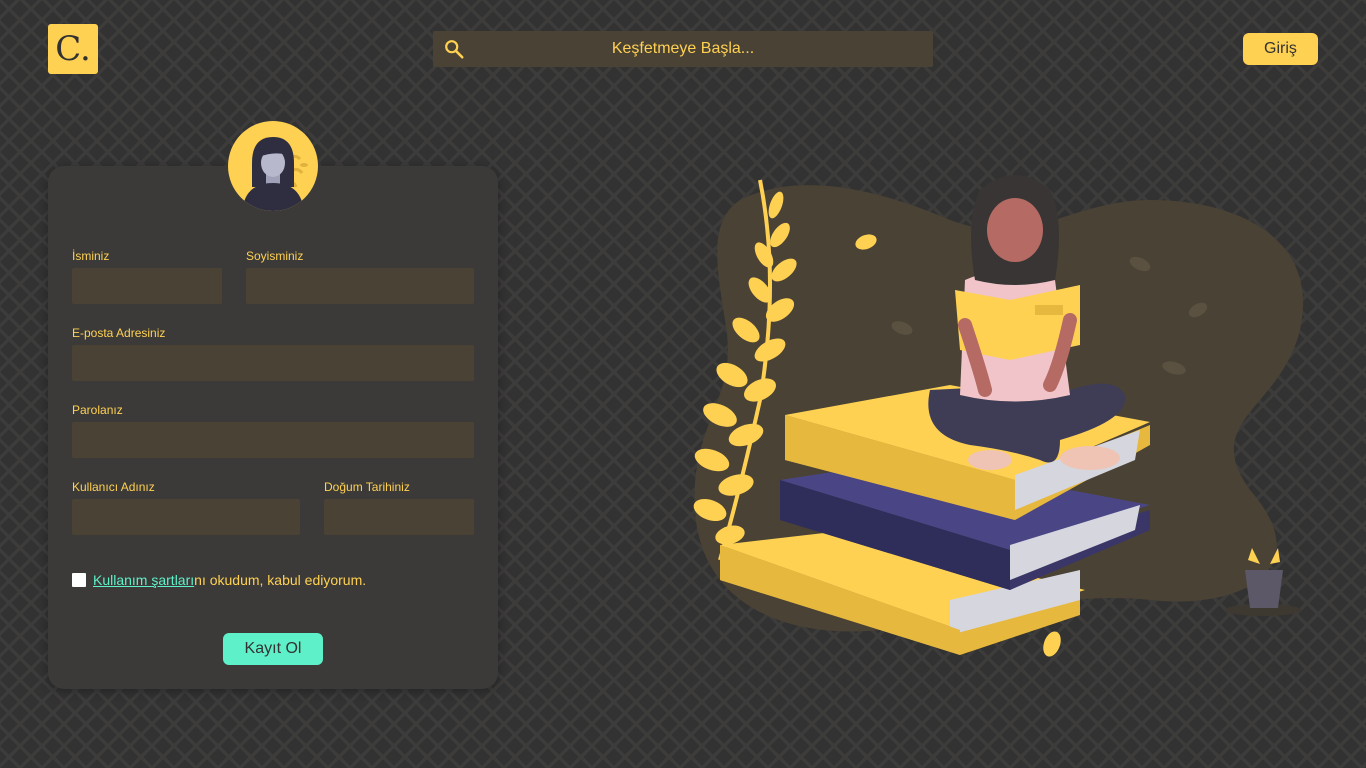 This screenshot has height=768, width=1366. Describe the element at coordinates (367, 487) in the screenshot. I see `birth-date-label: Doğum Tarihiniz` at that location.